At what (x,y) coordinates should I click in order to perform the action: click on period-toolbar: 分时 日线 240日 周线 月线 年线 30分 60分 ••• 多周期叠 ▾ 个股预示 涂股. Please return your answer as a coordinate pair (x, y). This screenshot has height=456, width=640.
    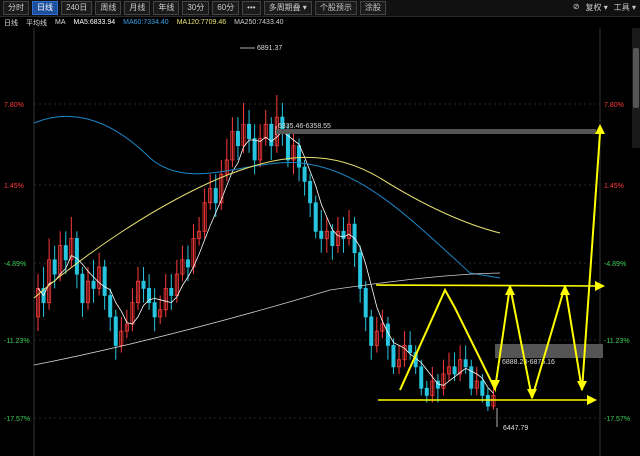
    Looking at the image, I should click on (320, 8).